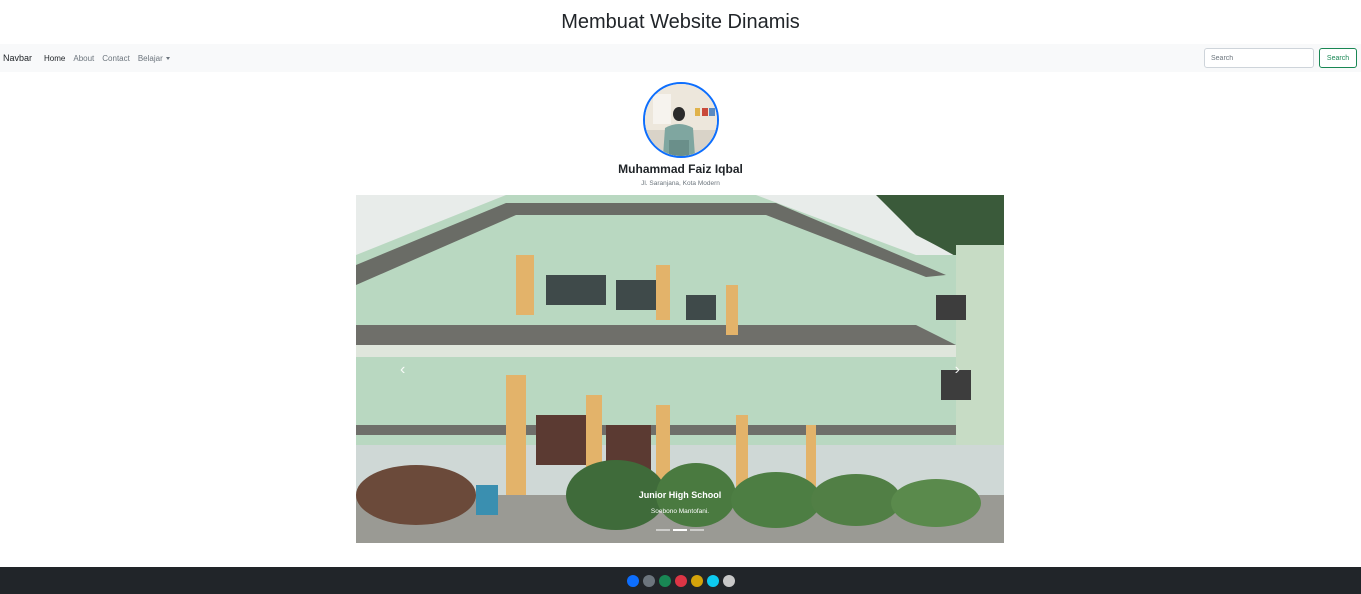 The height and width of the screenshot is (594, 1361). What do you see at coordinates (957, 370) in the screenshot?
I see `carousel-next-icon: ›` at bounding box center [957, 370].